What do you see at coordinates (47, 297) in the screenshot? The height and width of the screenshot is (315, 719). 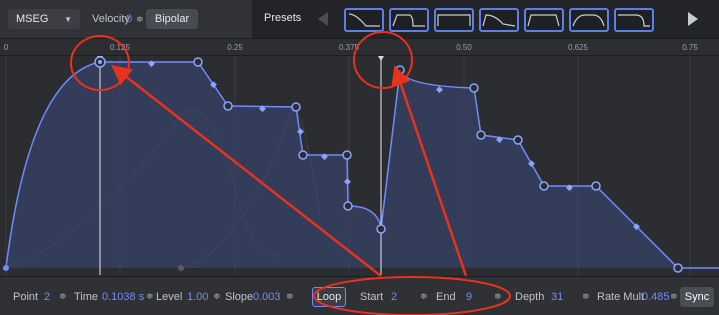 I see `point-value: 2` at bounding box center [47, 297].